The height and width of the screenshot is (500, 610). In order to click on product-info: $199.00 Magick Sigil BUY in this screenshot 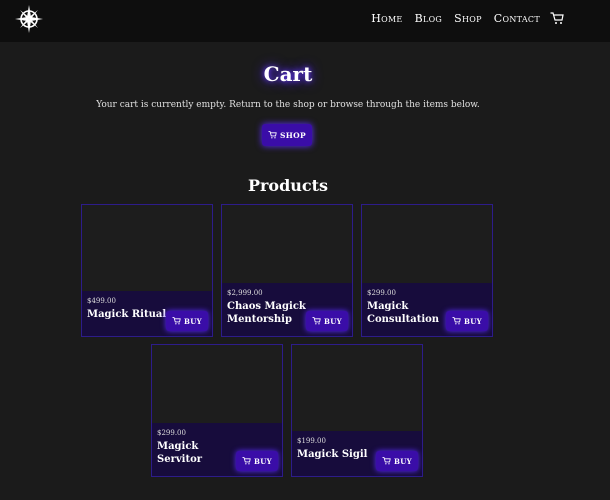, I will do `click(357, 453)`.